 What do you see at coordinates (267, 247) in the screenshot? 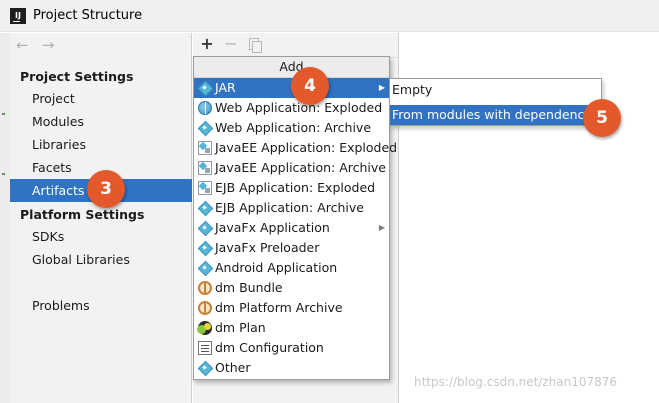
I see `menu-item-label: JavaFx Preloader` at bounding box center [267, 247].